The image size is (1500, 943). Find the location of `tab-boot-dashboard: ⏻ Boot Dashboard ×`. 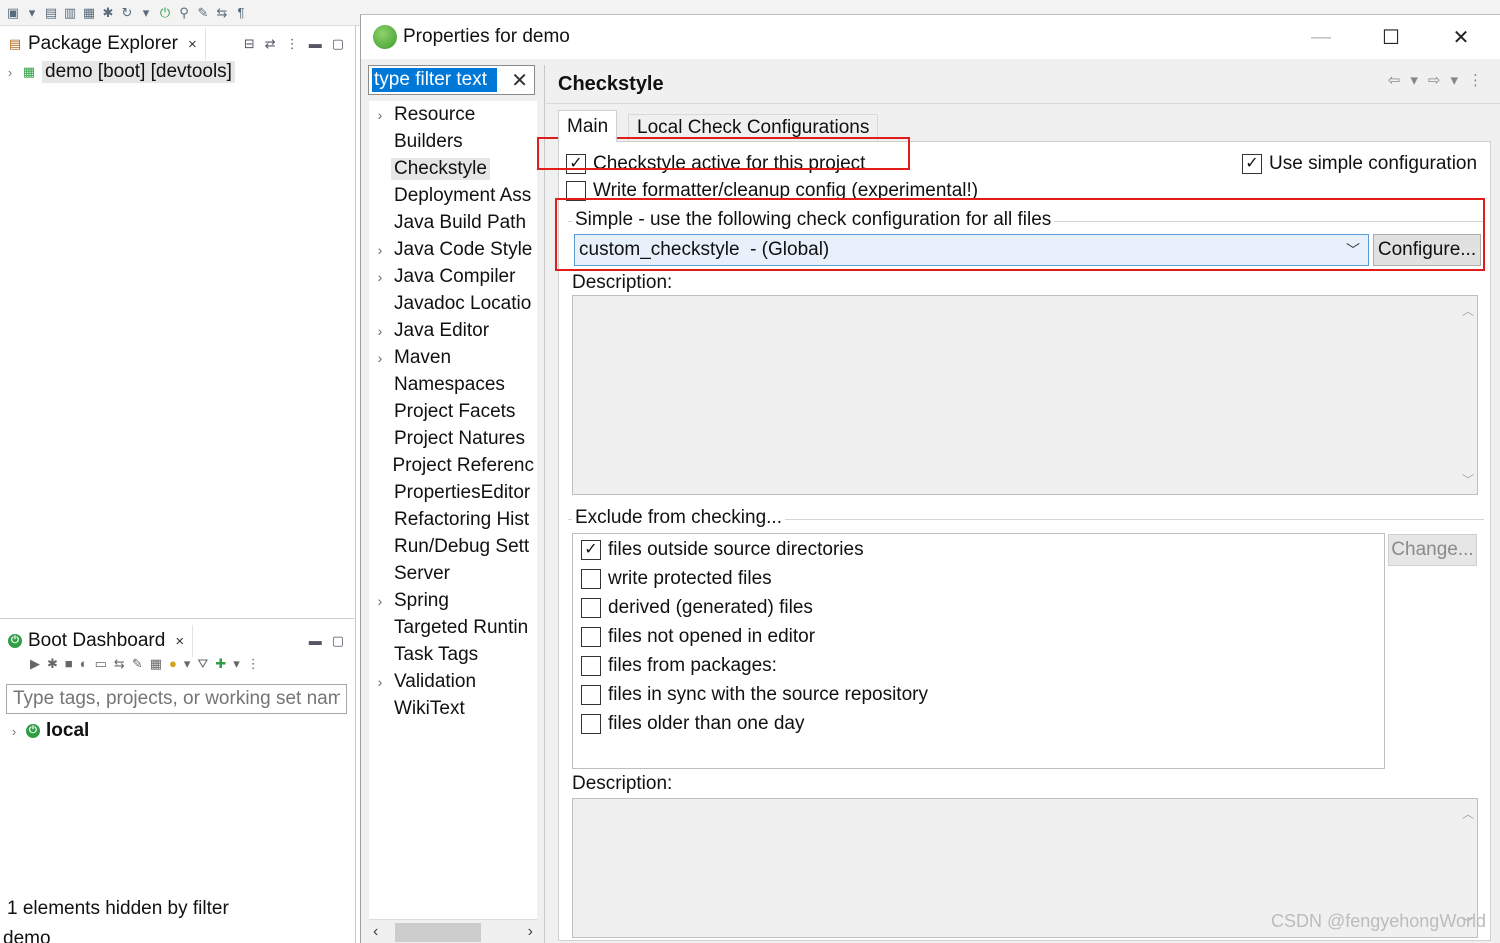

tab-boot-dashboard: ⏻ Boot Dashboard × is located at coordinates (97, 641).